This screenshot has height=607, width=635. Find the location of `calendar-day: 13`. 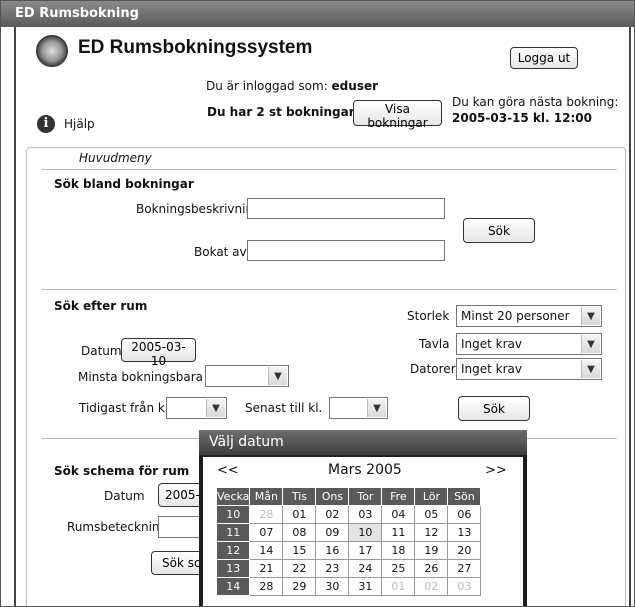

calendar-day: 13 is located at coordinates (464, 532).